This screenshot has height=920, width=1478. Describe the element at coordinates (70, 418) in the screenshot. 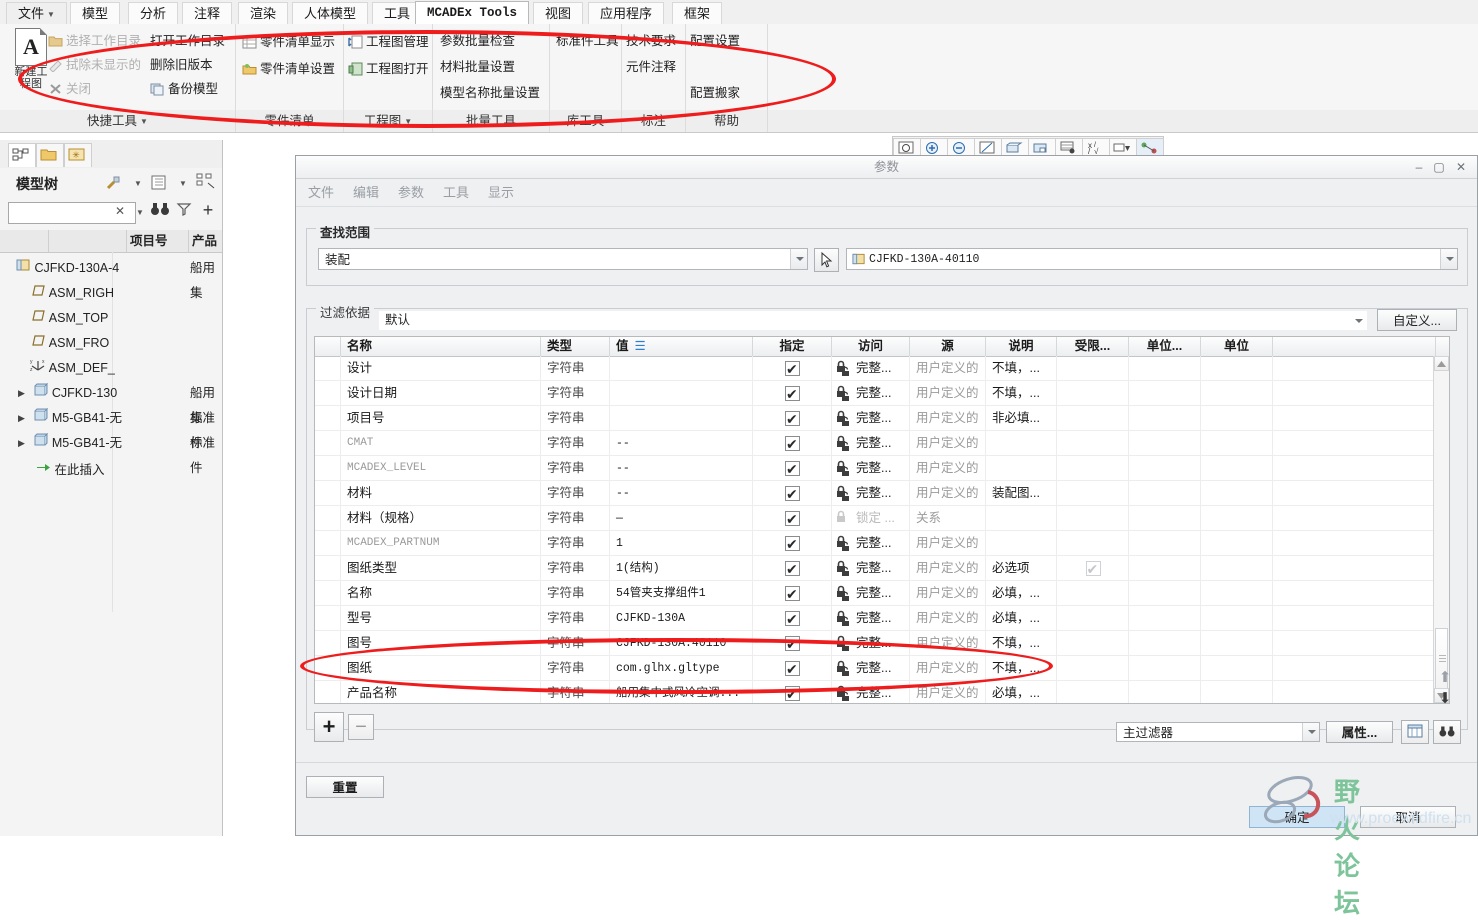

I see `tree-node-part-m5-1: ▶ M5-GB41-无` at that location.